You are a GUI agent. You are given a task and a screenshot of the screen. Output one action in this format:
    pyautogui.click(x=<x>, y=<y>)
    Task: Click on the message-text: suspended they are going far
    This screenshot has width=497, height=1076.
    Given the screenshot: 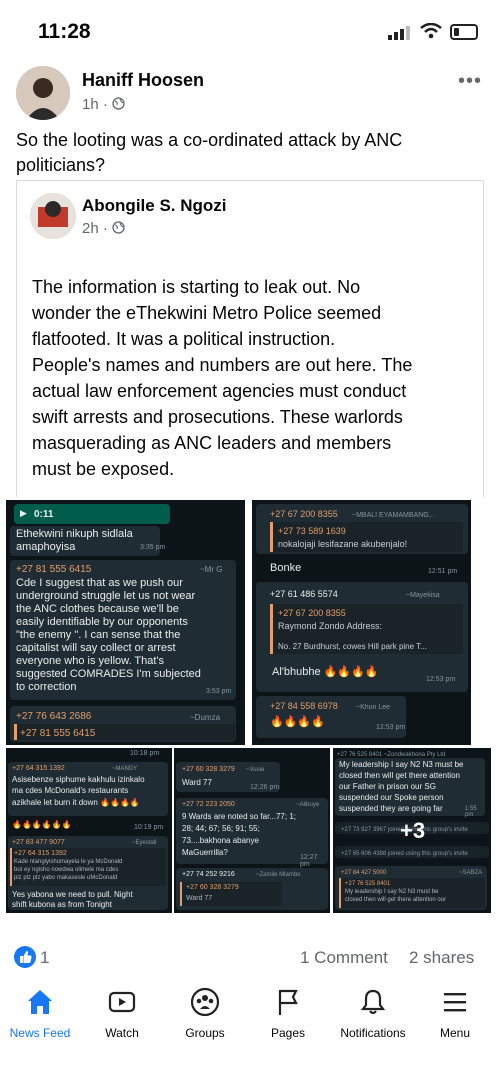 What is the action you would take?
    pyautogui.click(x=391, y=808)
    